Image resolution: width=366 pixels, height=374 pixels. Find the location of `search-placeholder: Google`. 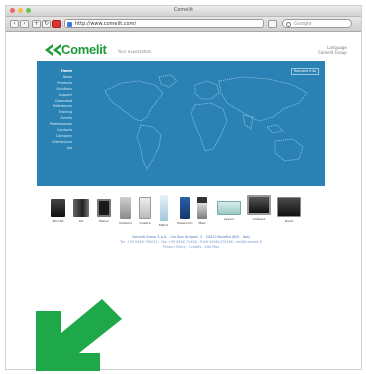

search-placeholder: Google is located at coordinates (303, 24).